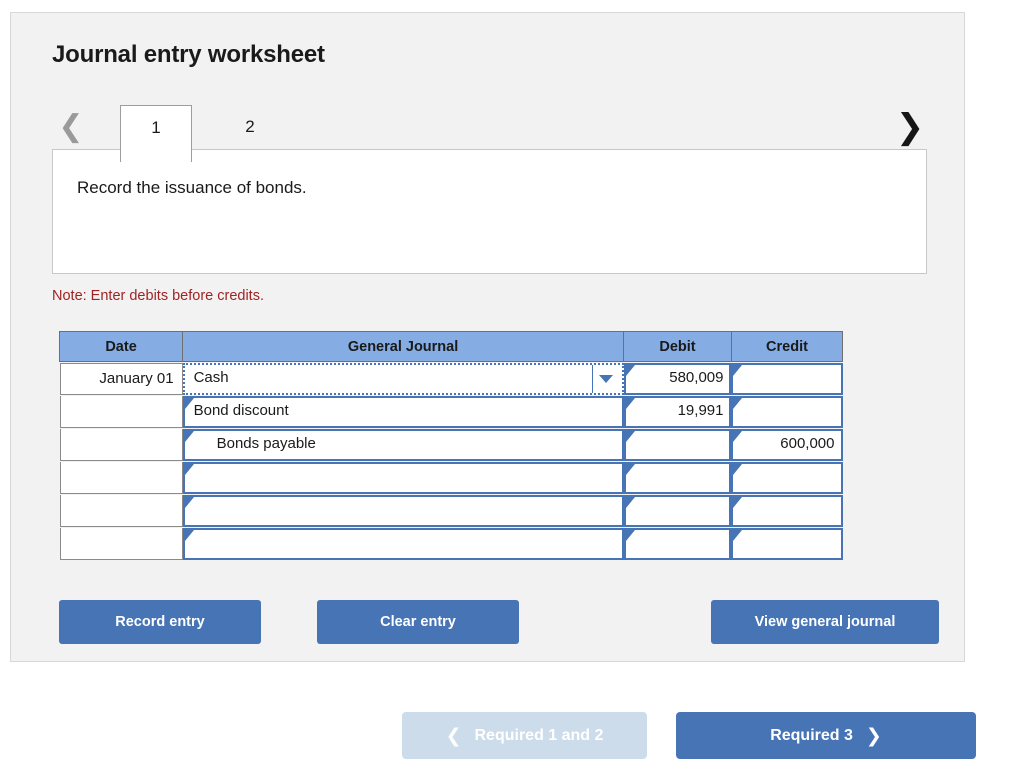  I want to click on account-cell: Bonds payable, so click(403, 445).